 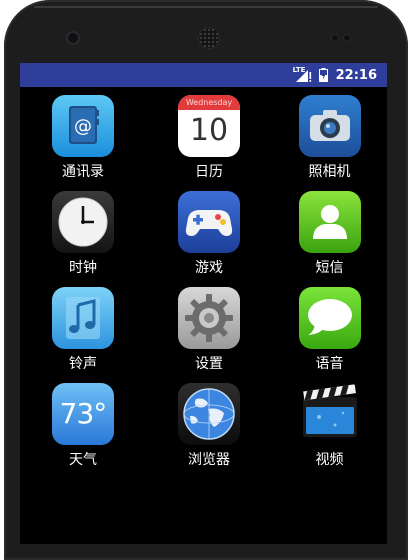 What do you see at coordinates (83, 172) in the screenshot?
I see `app-label: 通讯录` at bounding box center [83, 172].